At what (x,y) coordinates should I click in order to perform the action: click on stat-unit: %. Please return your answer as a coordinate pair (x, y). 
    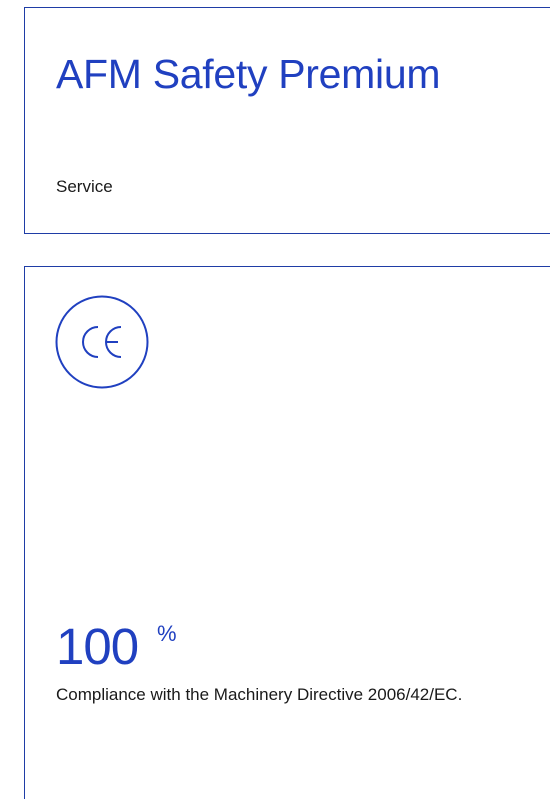
    Looking at the image, I should click on (167, 633).